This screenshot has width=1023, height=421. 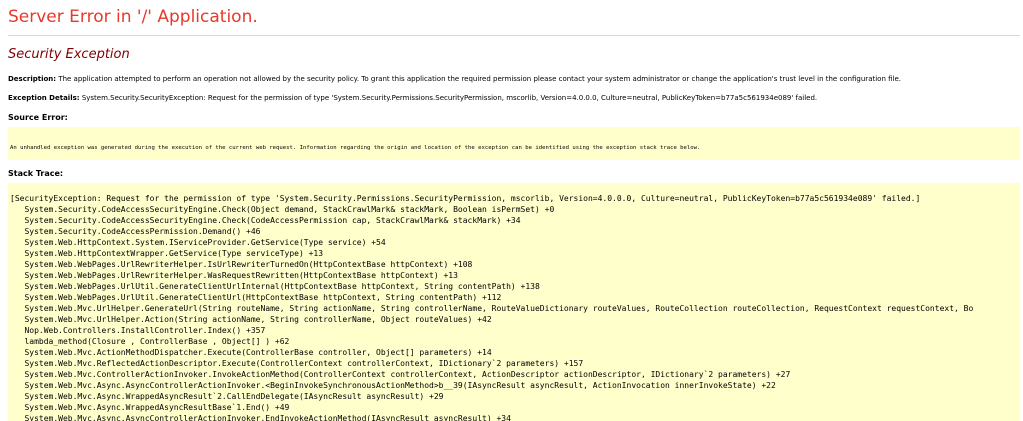 I want to click on title-divider, so click(x=514, y=35).